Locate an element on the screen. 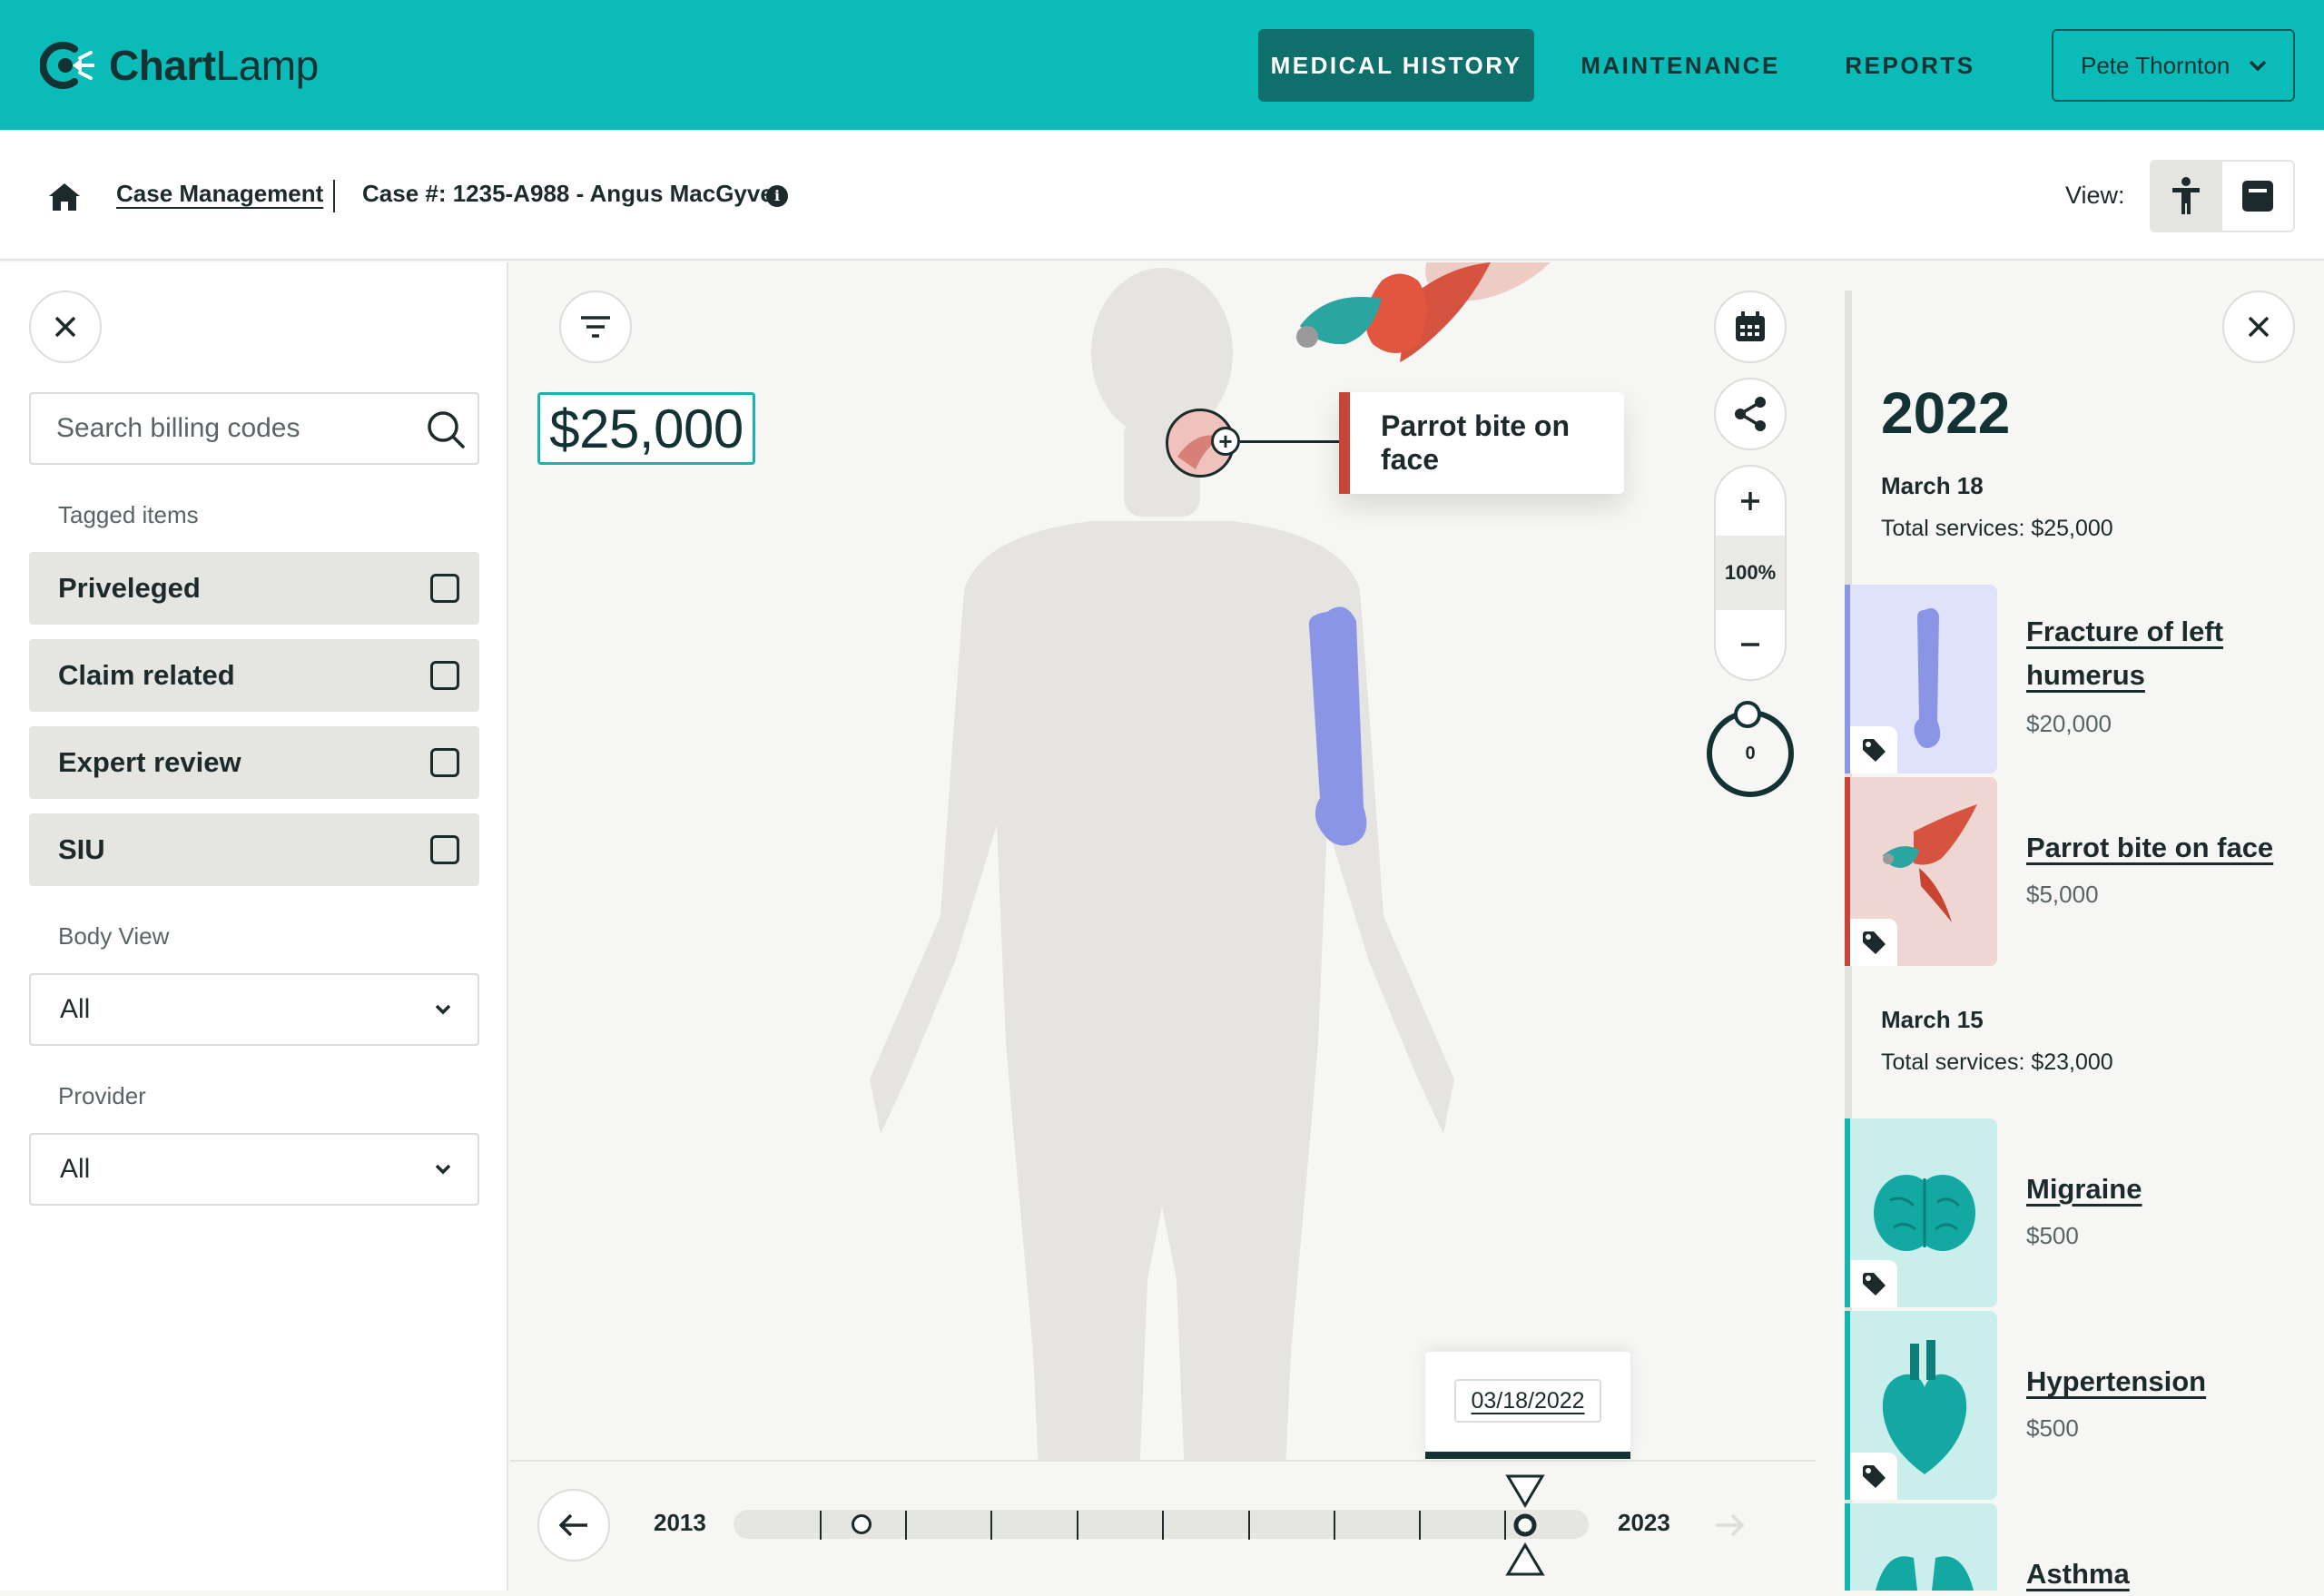 Image resolution: width=2324 pixels, height=1596 pixels. share-icon is located at coordinates (1750, 414).